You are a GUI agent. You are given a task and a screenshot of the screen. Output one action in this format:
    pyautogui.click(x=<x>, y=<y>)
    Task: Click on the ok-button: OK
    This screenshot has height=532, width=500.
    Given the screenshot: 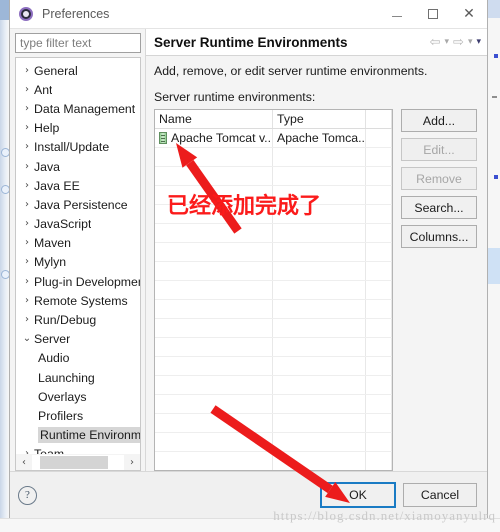 What is the action you would take?
    pyautogui.click(x=358, y=495)
    